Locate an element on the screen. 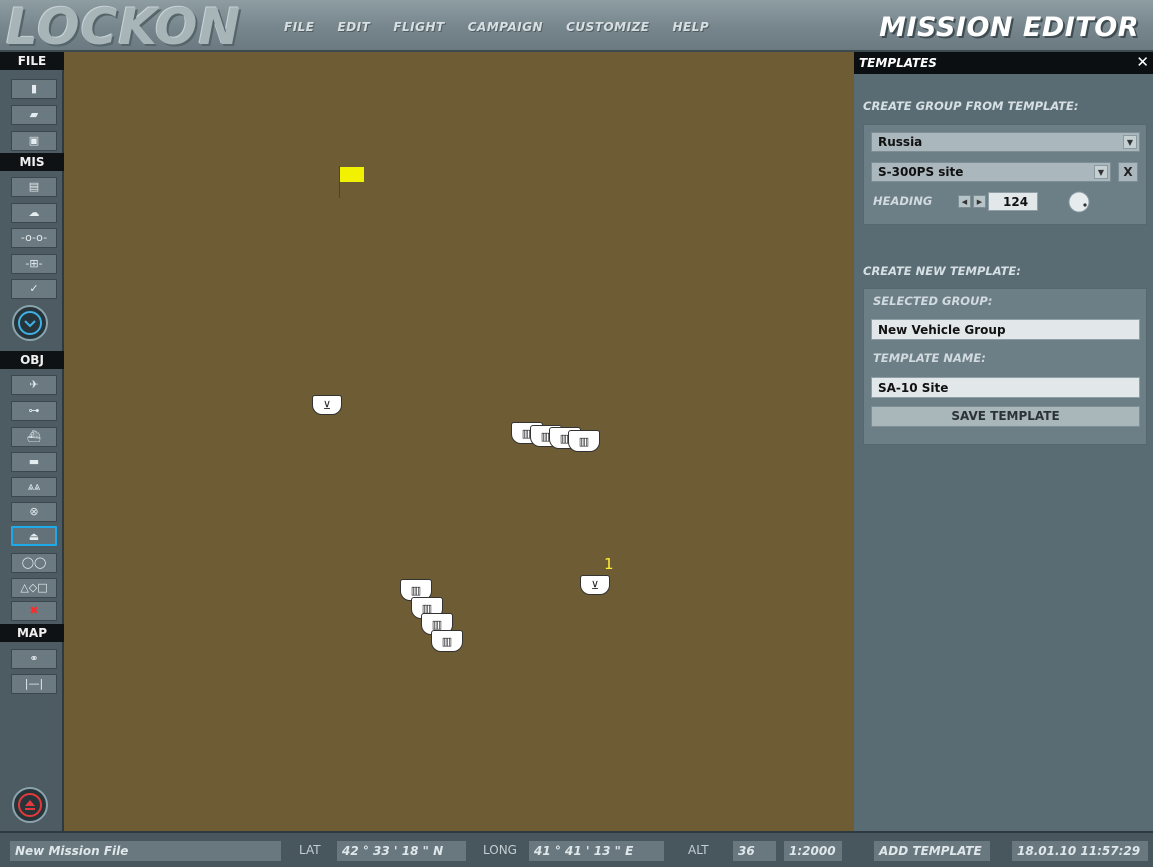 The height and width of the screenshot is (867, 1153). binoculars-icon: ⚭ is located at coordinates (34, 658).